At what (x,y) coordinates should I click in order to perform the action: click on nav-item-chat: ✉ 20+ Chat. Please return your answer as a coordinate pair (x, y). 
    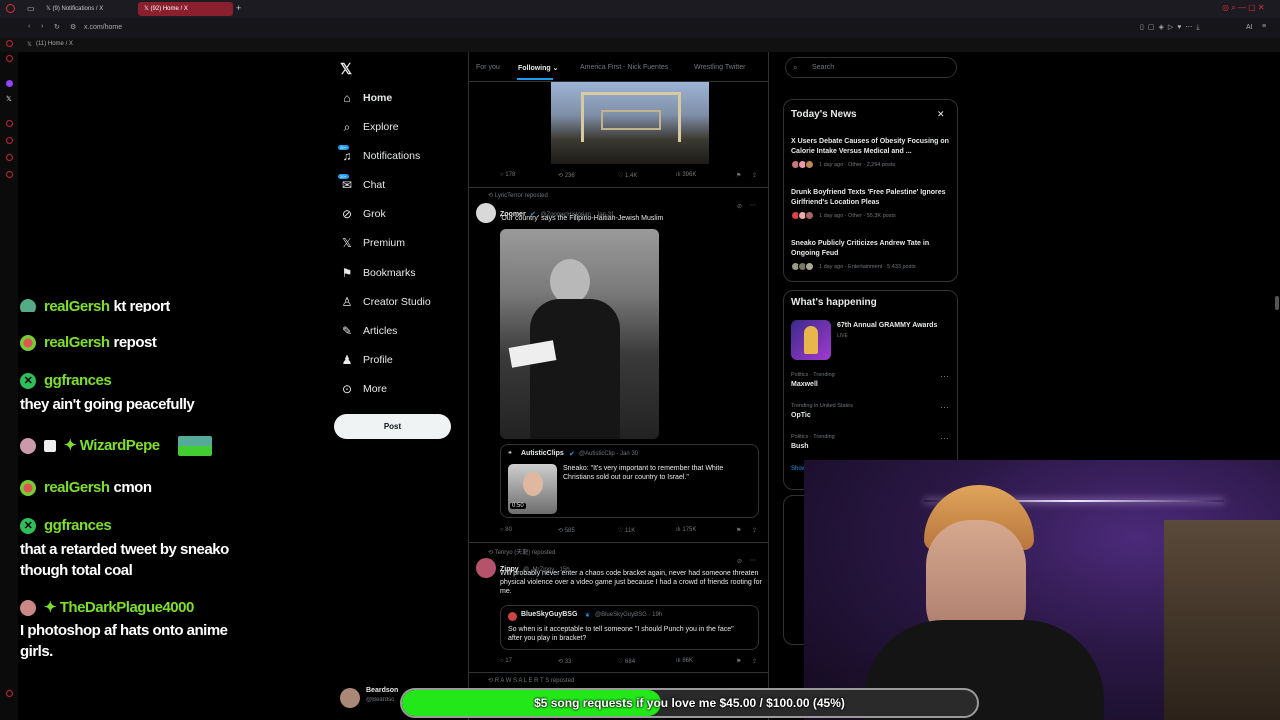
    Looking at the image, I should click on (361, 183).